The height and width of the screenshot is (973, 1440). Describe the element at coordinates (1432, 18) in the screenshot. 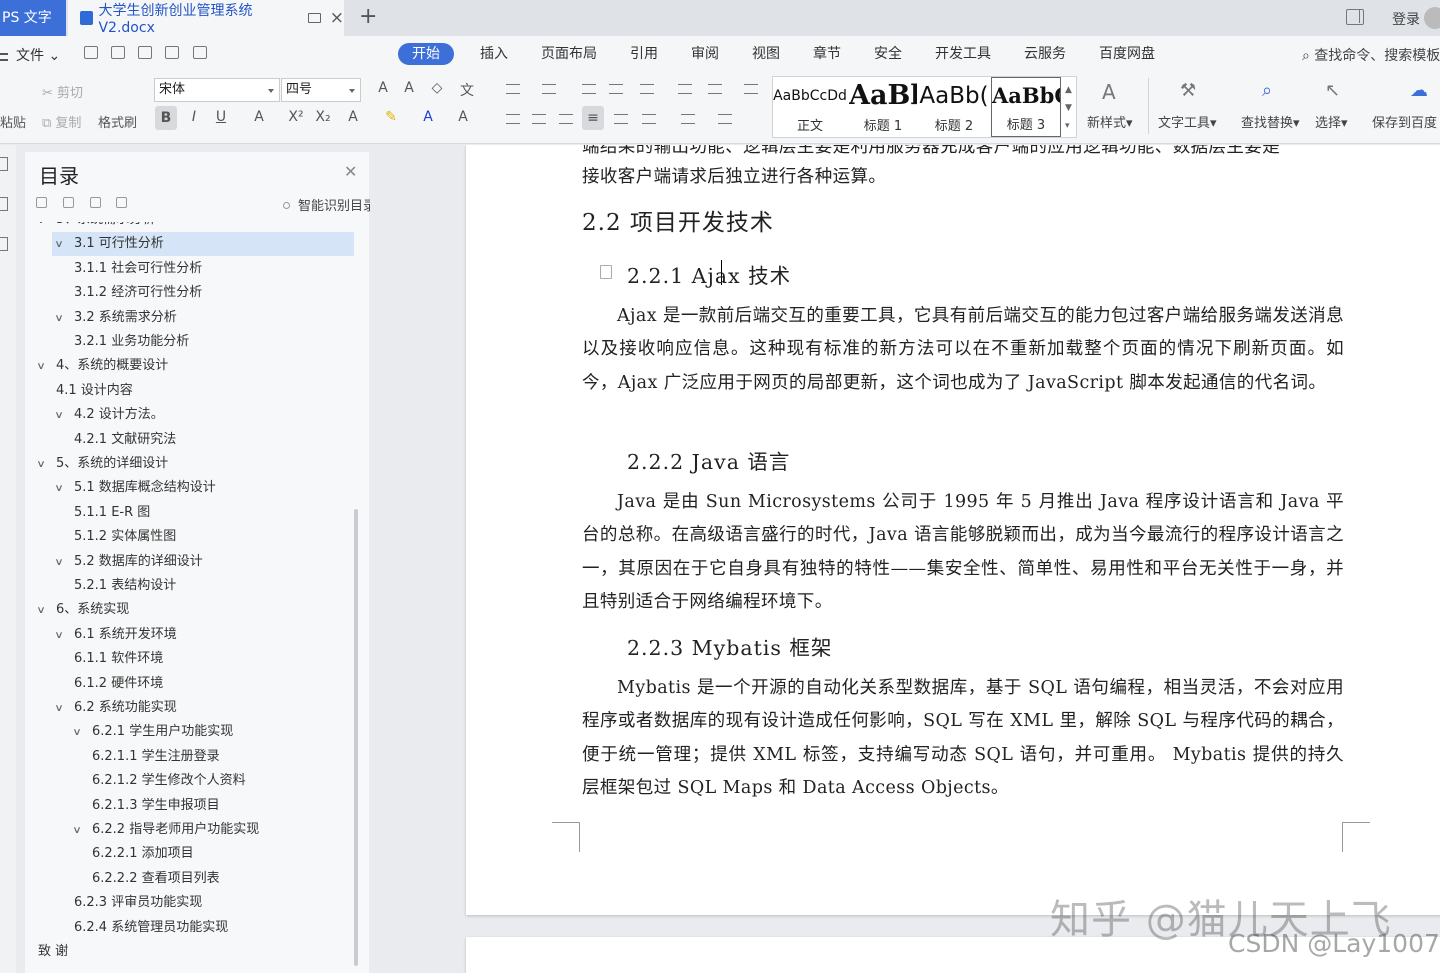

I see `avatar` at that location.